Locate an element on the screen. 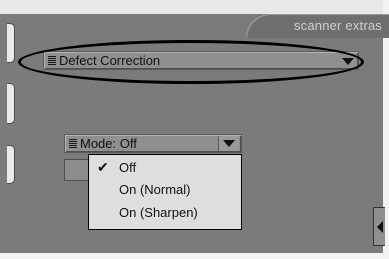 The height and width of the screenshot is (259, 389). grip-lines-icon is located at coordinates (73, 144).